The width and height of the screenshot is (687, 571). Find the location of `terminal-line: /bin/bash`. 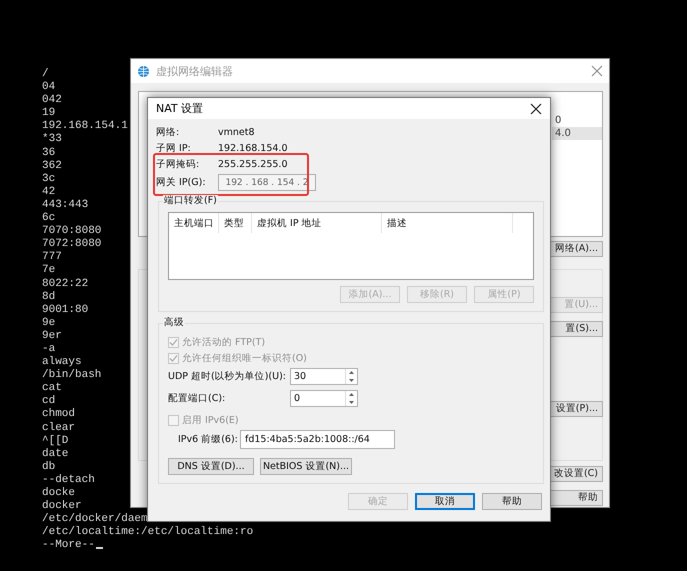

terminal-line: /bin/bash is located at coordinates (72, 375).